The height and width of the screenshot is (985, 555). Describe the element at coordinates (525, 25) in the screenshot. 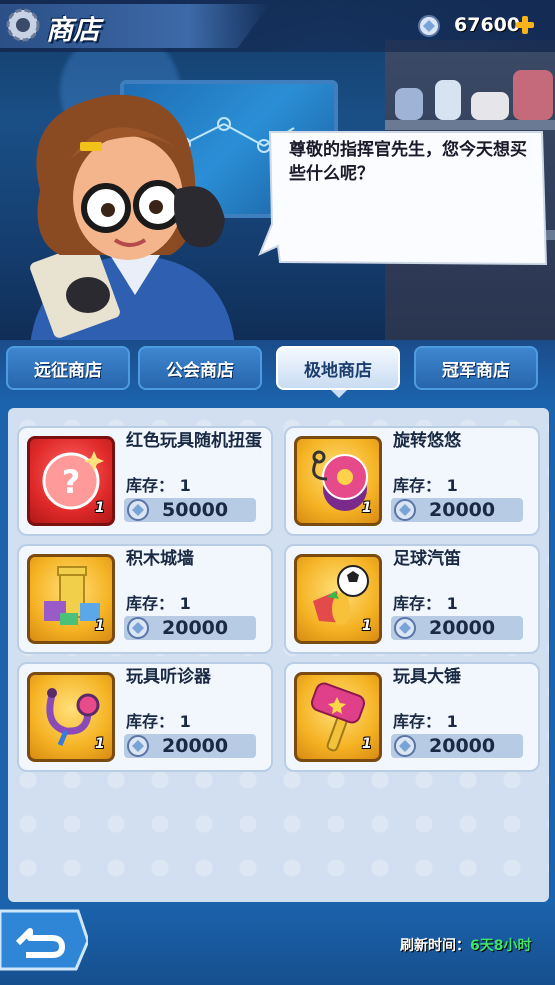

I see `add-currency-button` at that location.